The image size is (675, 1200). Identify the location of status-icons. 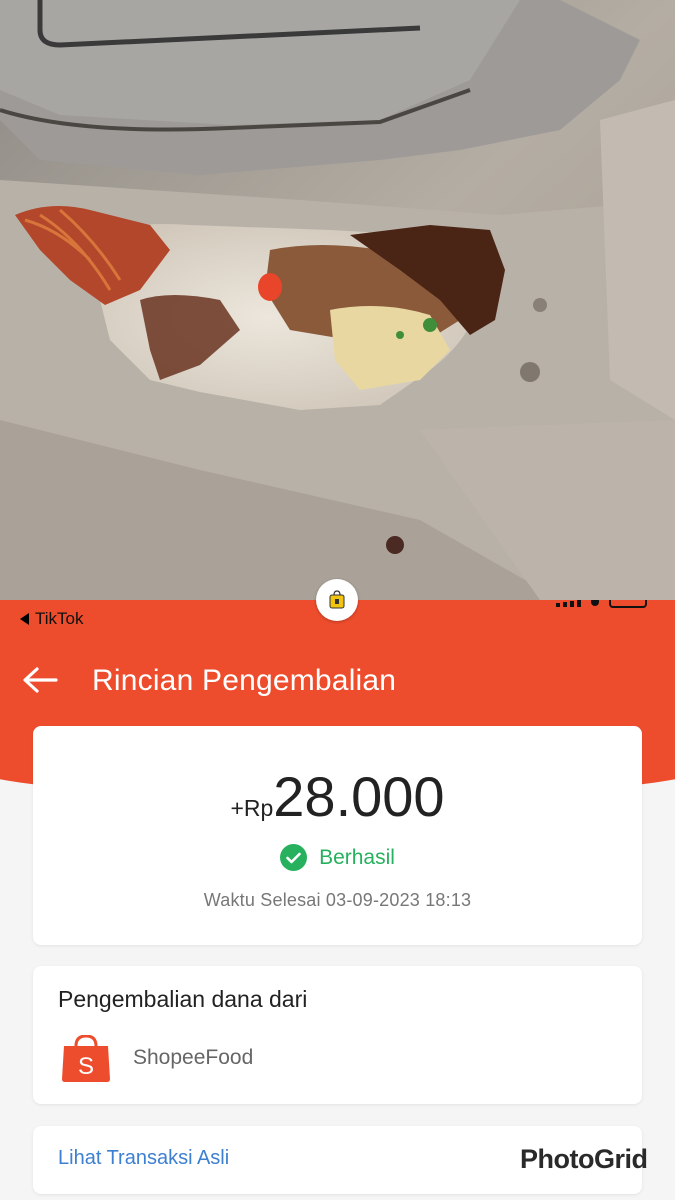
(601, 604).